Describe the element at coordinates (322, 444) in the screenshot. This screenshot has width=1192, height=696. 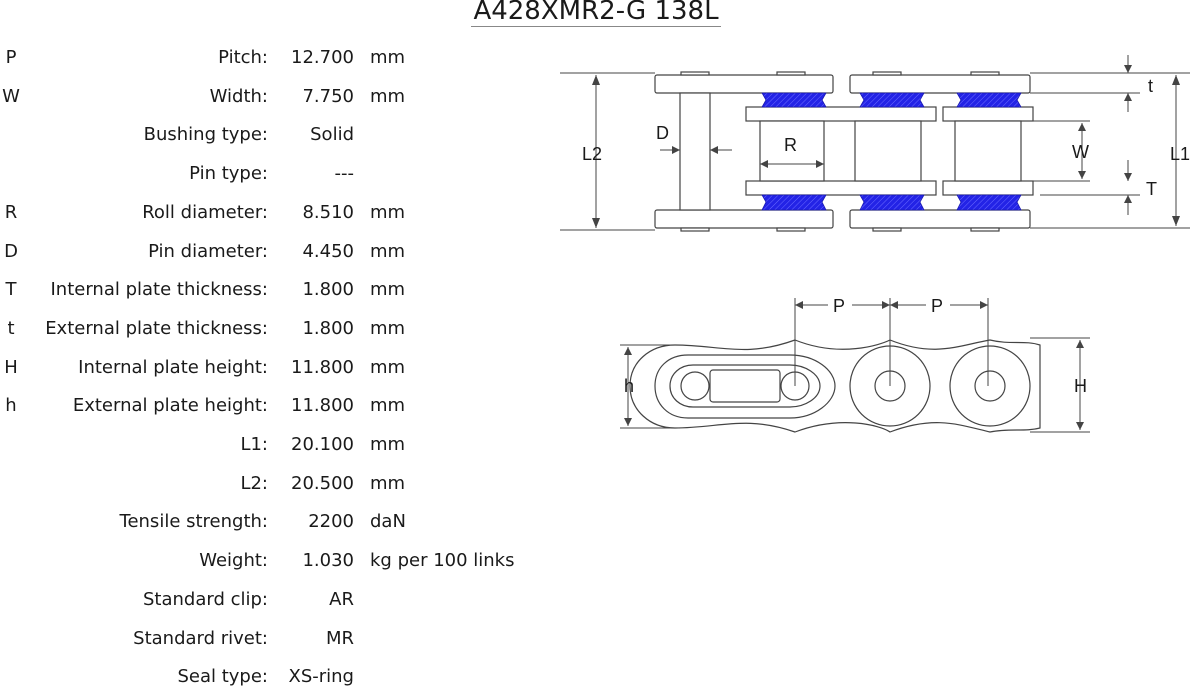
I see `spec-value: 20.100` at that location.